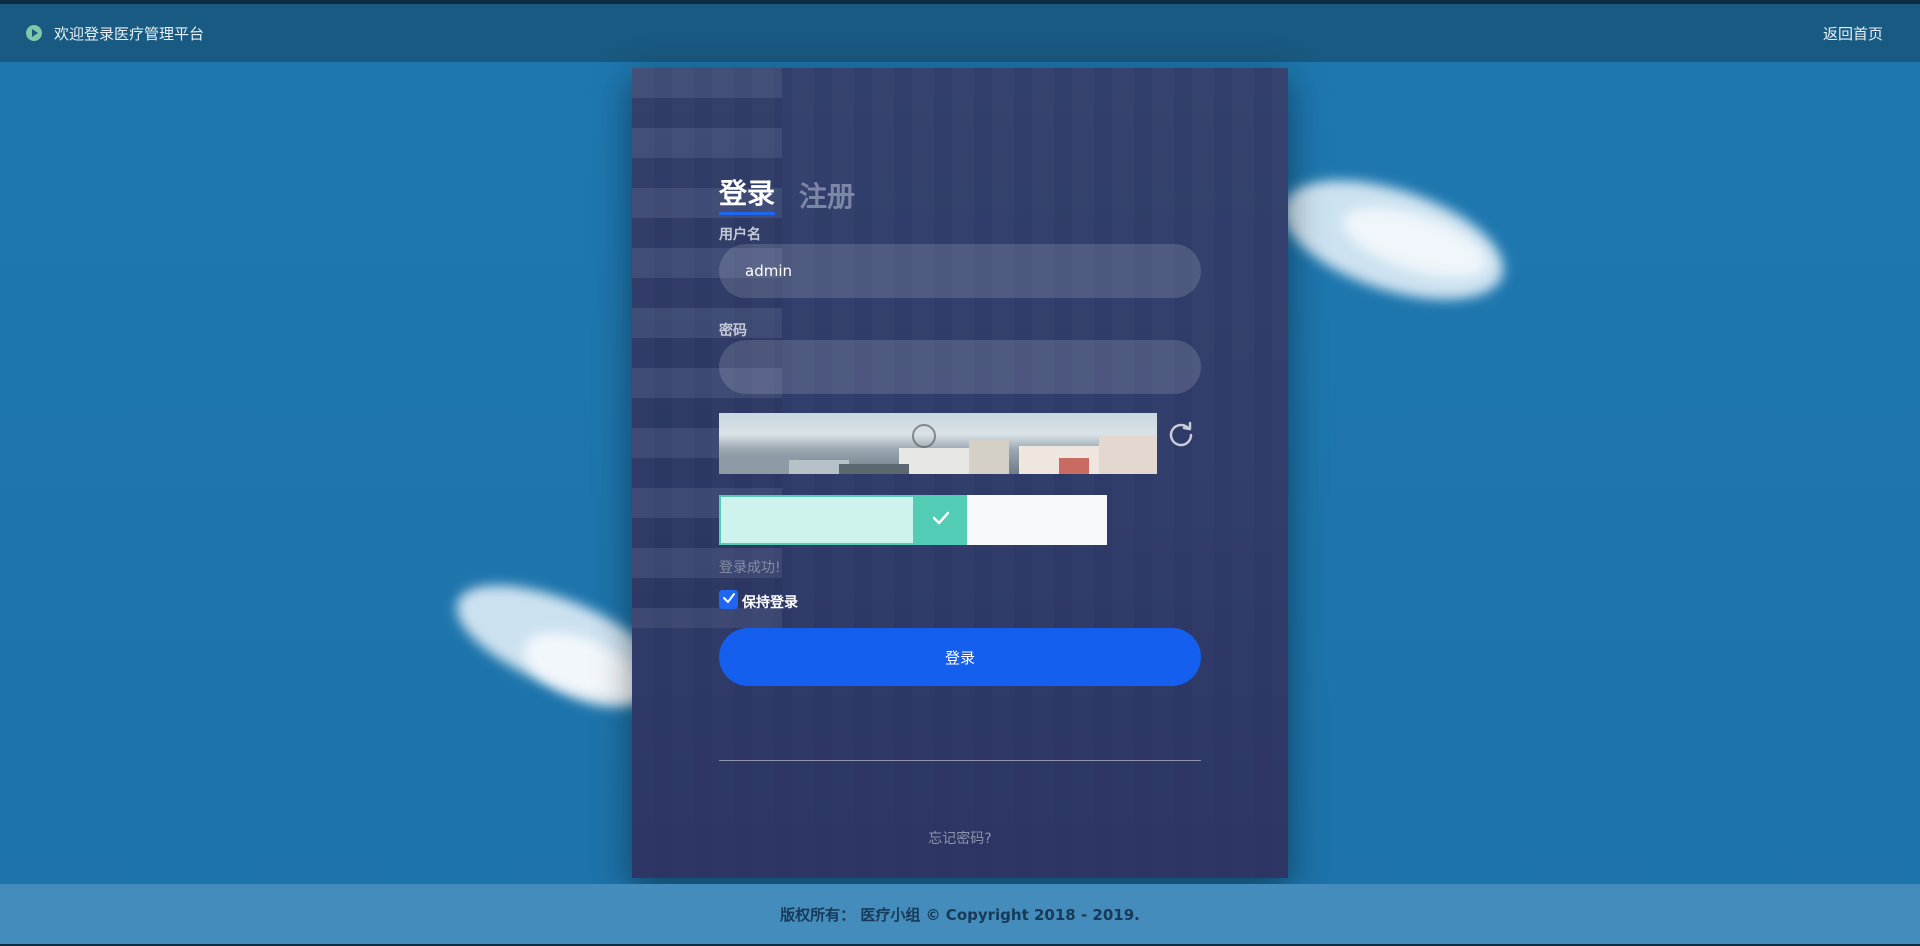 The image size is (1920, 946). I want to click on forgot-password-link: 忘记密码?, so click(960, 838).